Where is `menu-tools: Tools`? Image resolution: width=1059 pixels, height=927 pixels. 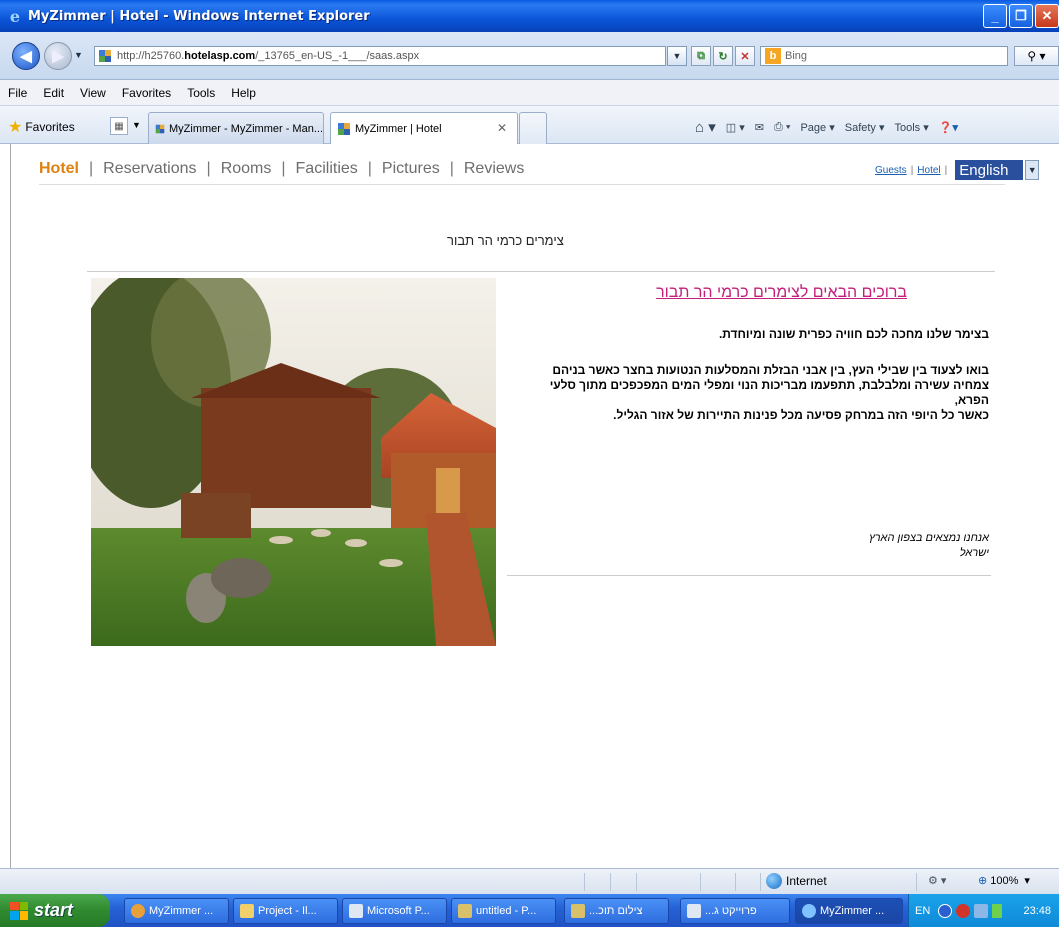 menu-tools: Tools is located at coordinates (201, 93).